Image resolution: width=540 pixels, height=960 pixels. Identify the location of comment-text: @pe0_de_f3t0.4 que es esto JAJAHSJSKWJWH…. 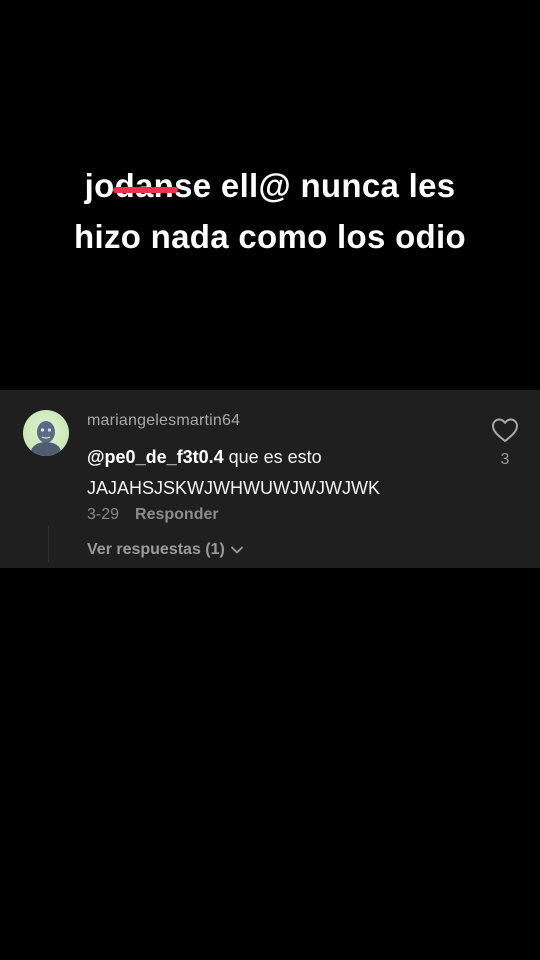
(277, 473).